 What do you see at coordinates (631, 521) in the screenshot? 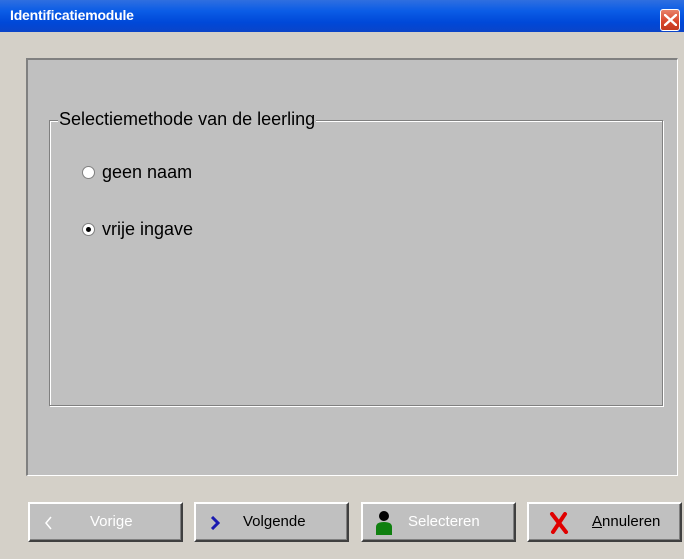
I see `cancel-label-rest: nnuleren` at bounding box center [631, 521].